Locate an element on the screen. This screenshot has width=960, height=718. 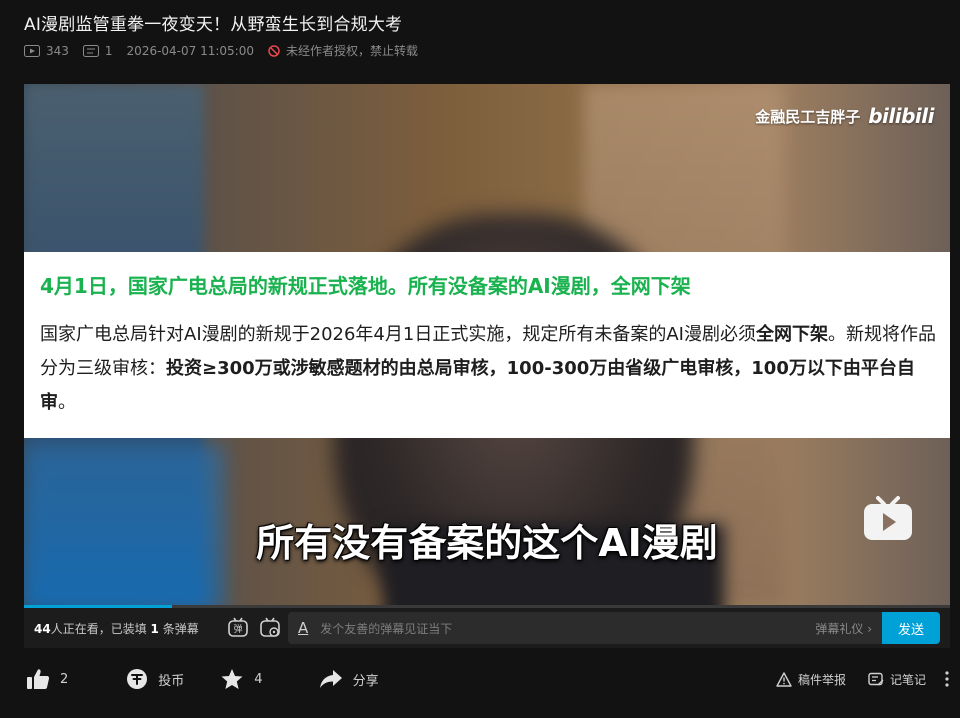
video-watermark: 金融民工吉胖子 bilibili is located at coordinates (844, 116).